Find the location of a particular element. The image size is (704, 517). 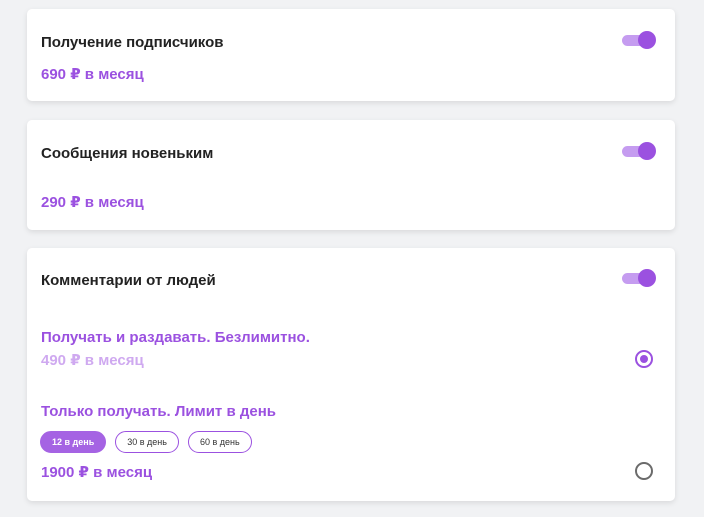

comments-toggle is located at coordinates (639, 278).